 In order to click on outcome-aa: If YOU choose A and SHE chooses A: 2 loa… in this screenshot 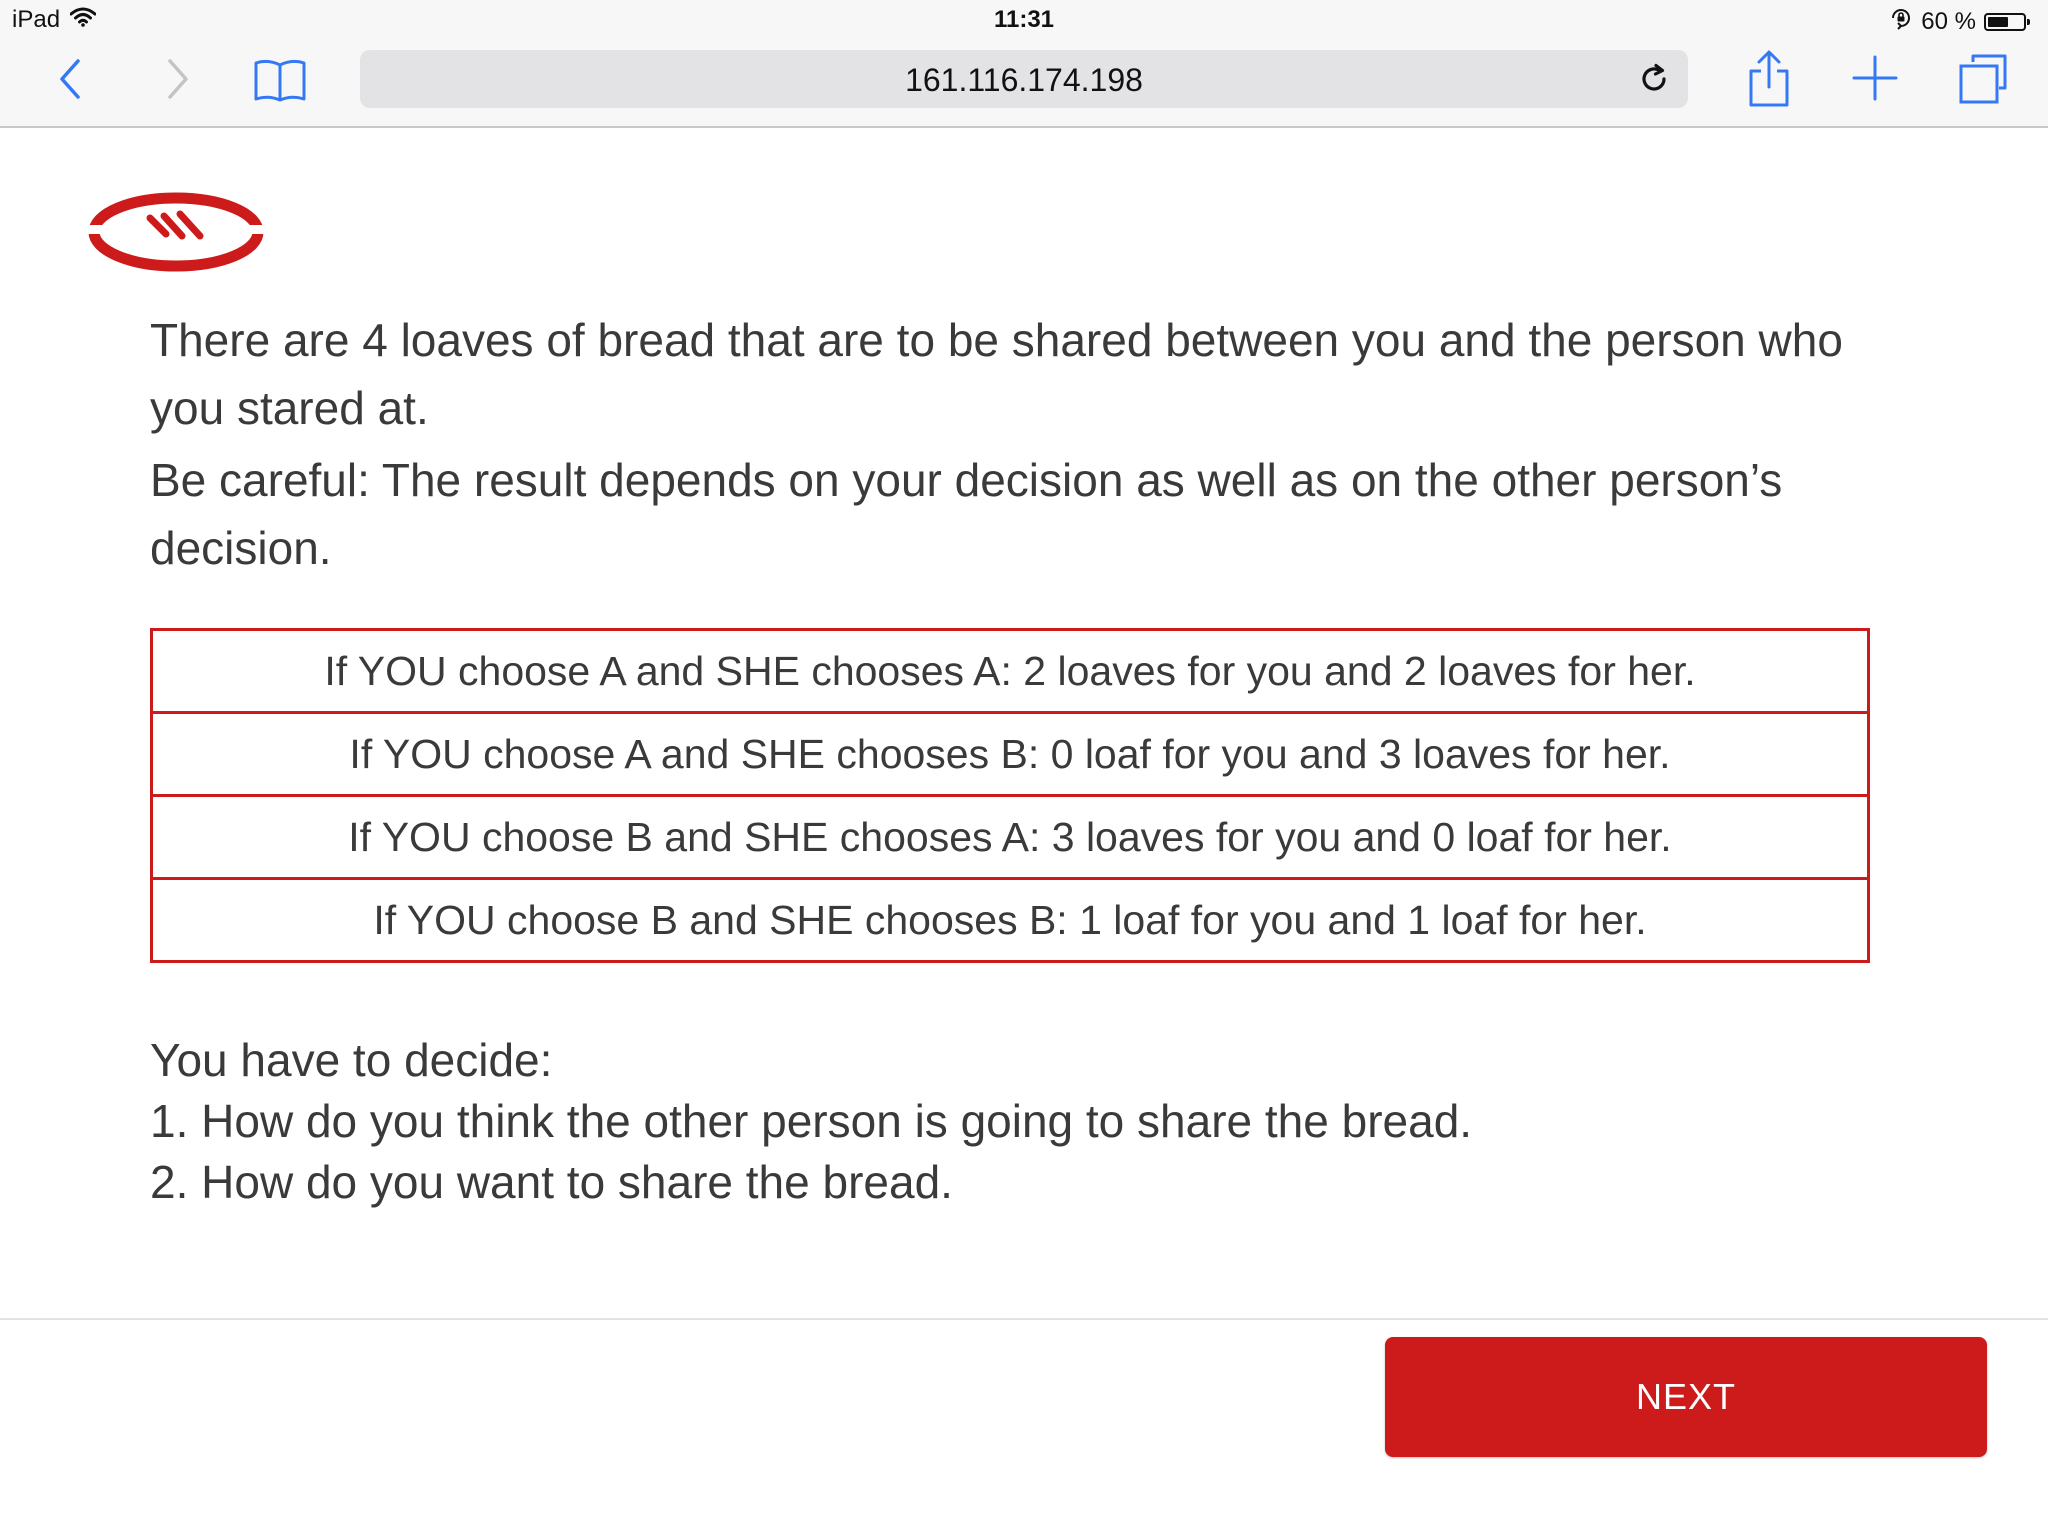, I will do `click(1010, 671)`.